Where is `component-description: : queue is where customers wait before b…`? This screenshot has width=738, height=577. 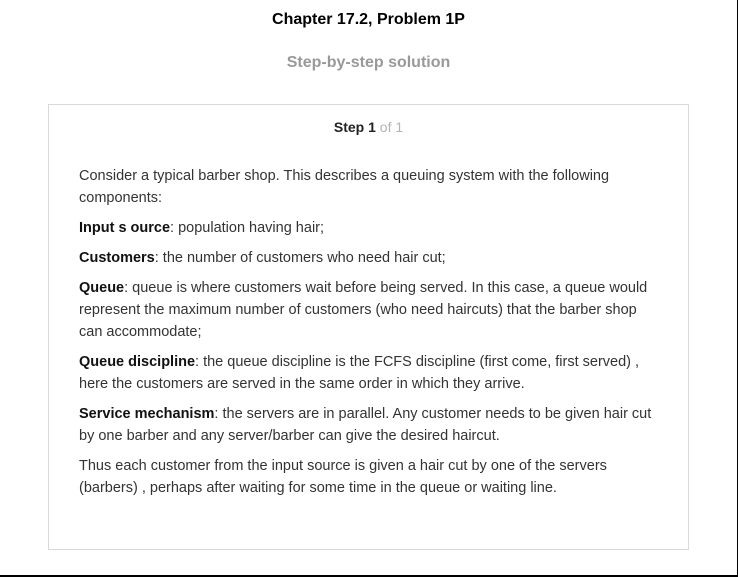
component-description: : queue is where customers wait before b… is located at coordinates (363, 310).